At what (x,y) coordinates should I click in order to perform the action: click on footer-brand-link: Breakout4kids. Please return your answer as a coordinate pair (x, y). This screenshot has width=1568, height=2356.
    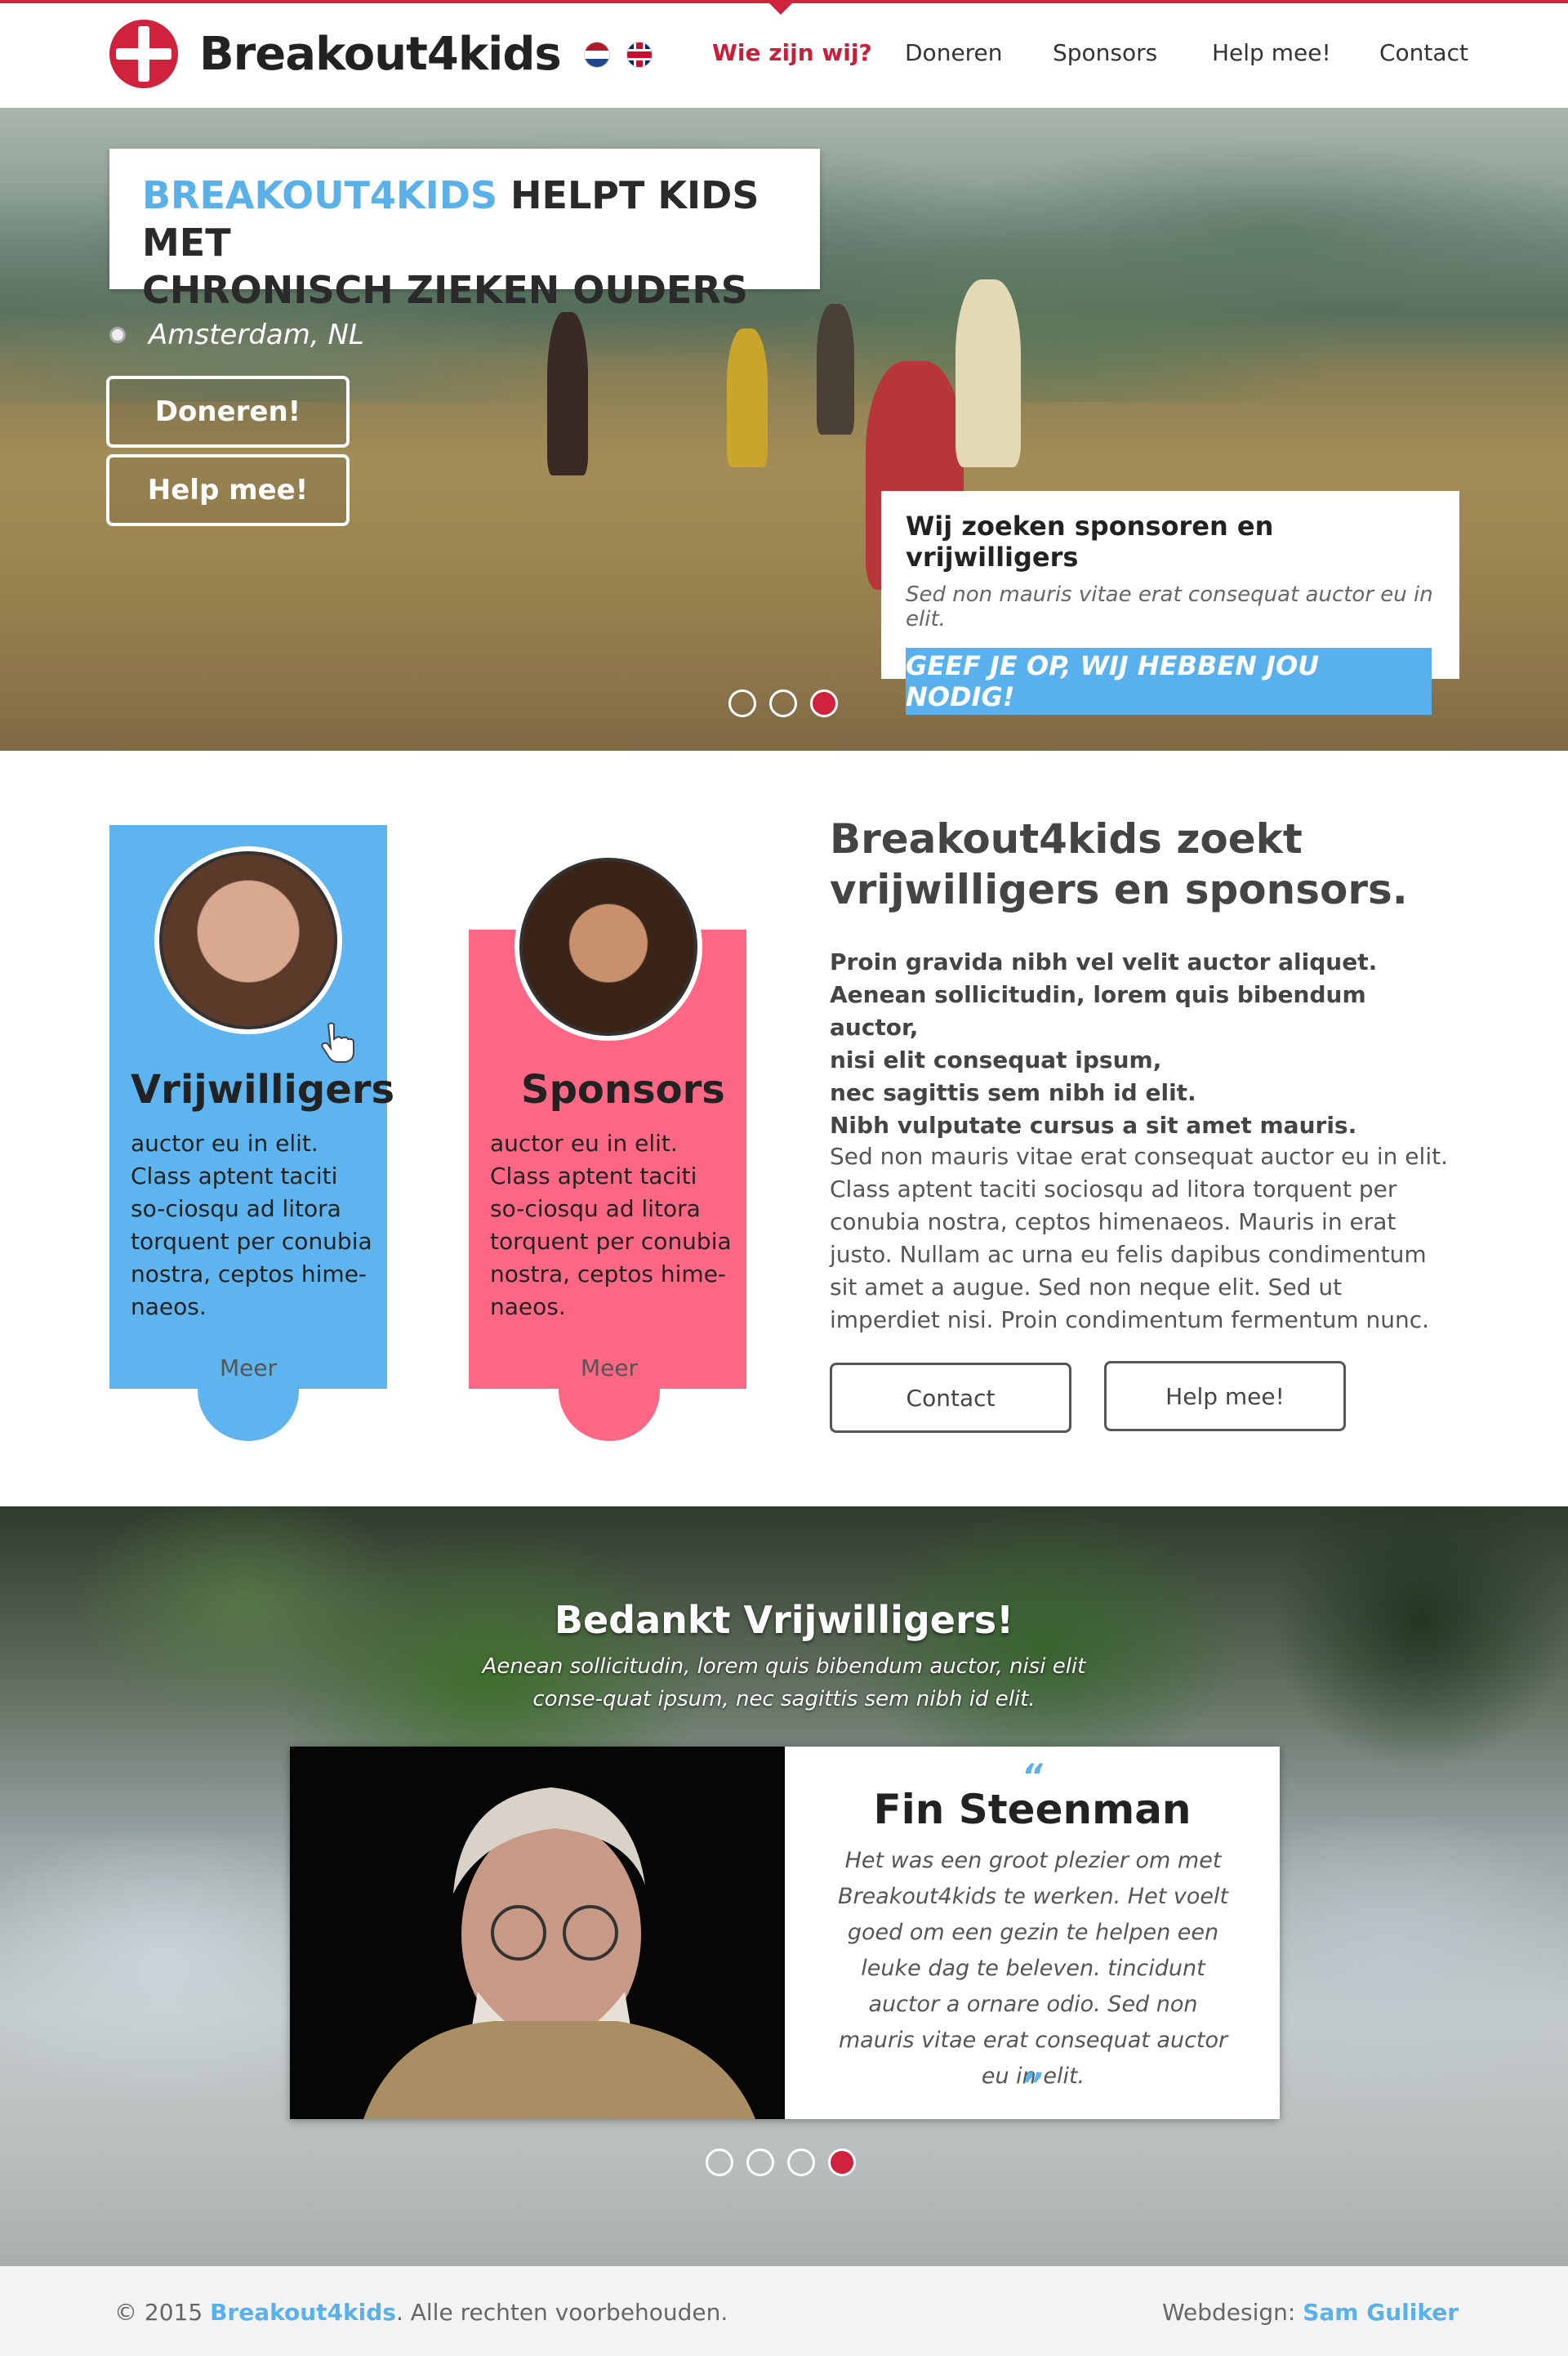
    Looking at the image, I should click on (303, 2312).